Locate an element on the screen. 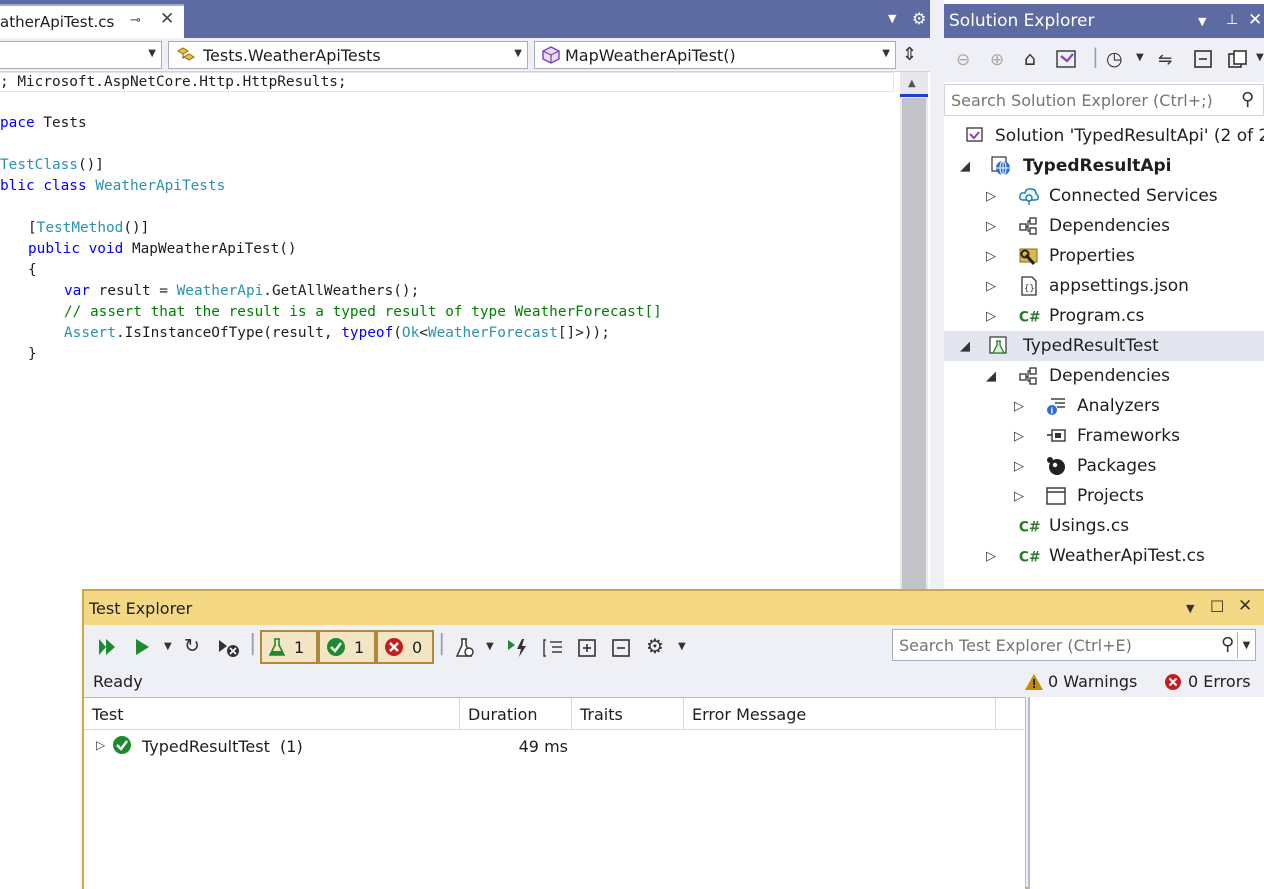 The height and width of the screenshot is (889, 1264). sync-with-document-icon: ⇋ is located at coordinates (1165, 60).